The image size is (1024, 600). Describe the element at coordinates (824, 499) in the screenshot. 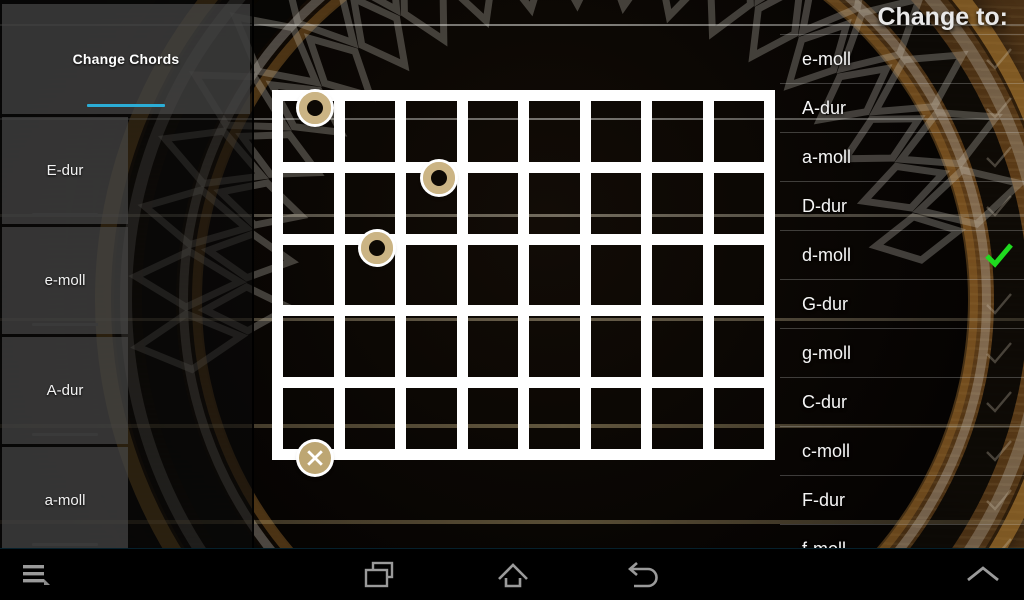

I see `change-to-row-label: F-dur` at that location.